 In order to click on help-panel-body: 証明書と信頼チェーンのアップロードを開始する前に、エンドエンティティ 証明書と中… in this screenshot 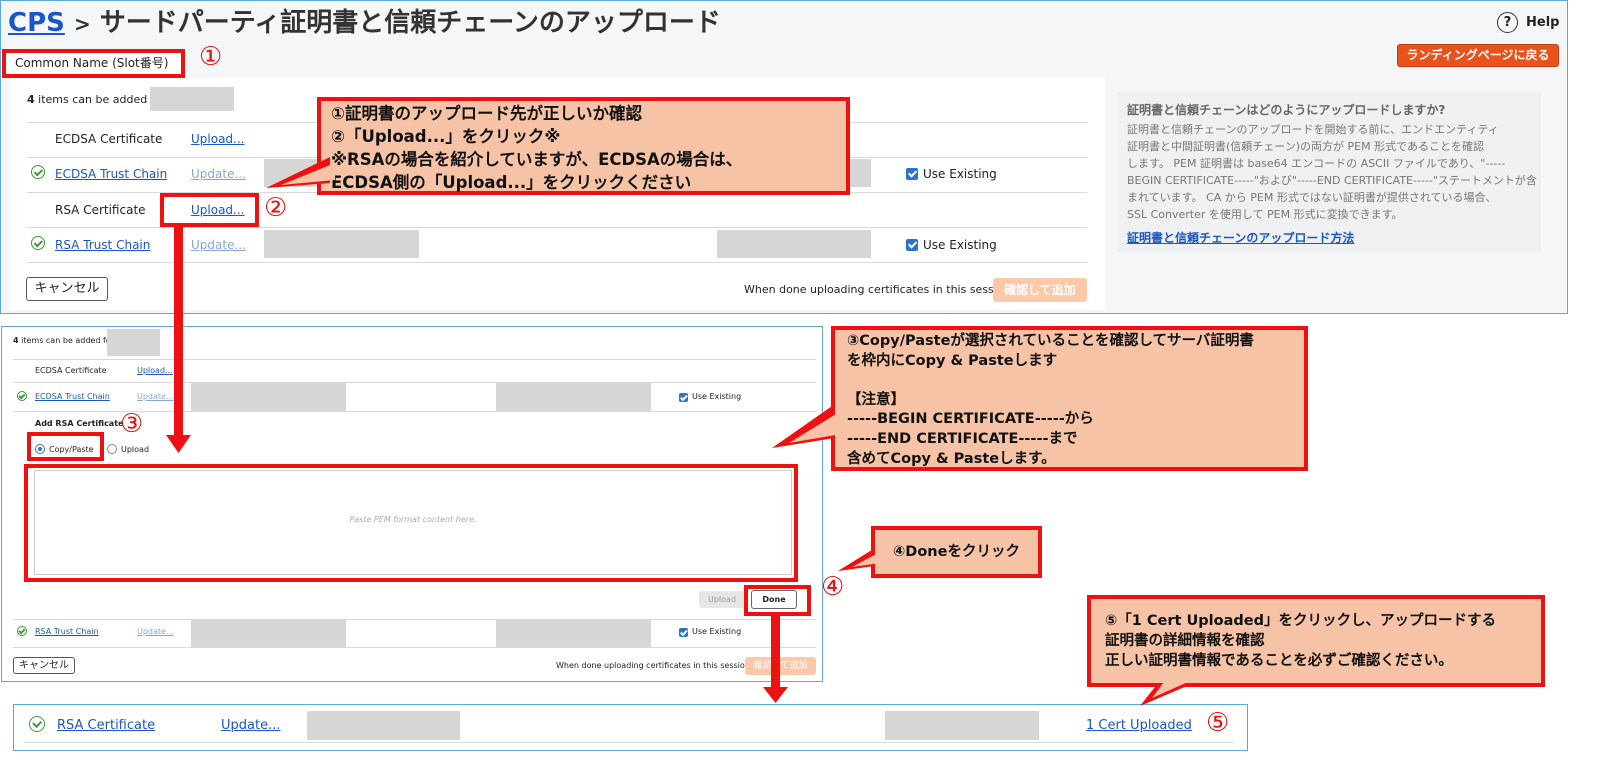, I will do `click(1332, 172)`.